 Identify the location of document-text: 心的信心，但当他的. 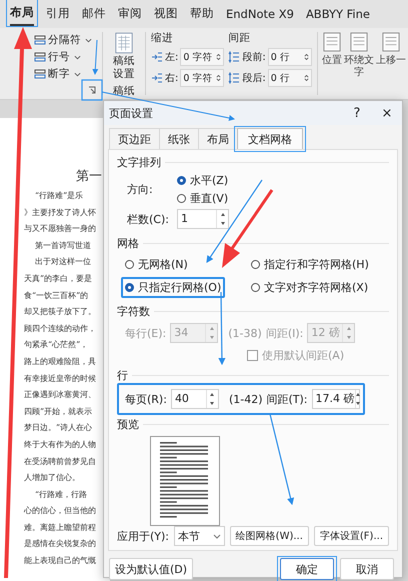
(60, 511).